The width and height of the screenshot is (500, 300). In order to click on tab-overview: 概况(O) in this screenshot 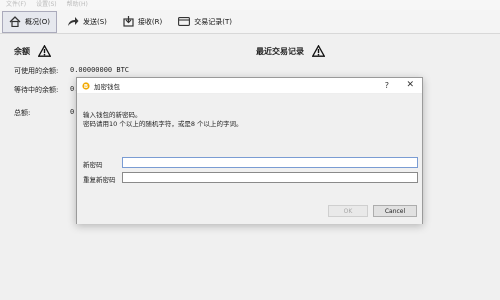, I will do `click(29, 21)`.